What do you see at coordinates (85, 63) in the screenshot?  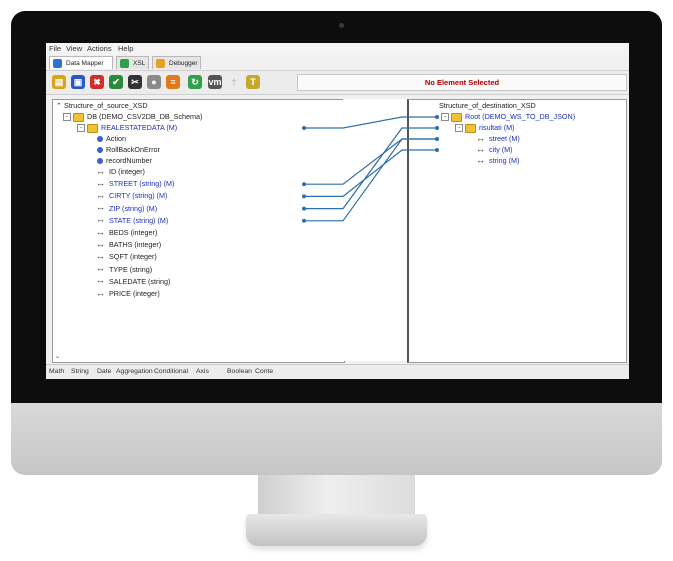 I see `tab-label: Data Mapper` at bounding box center [85, 63].